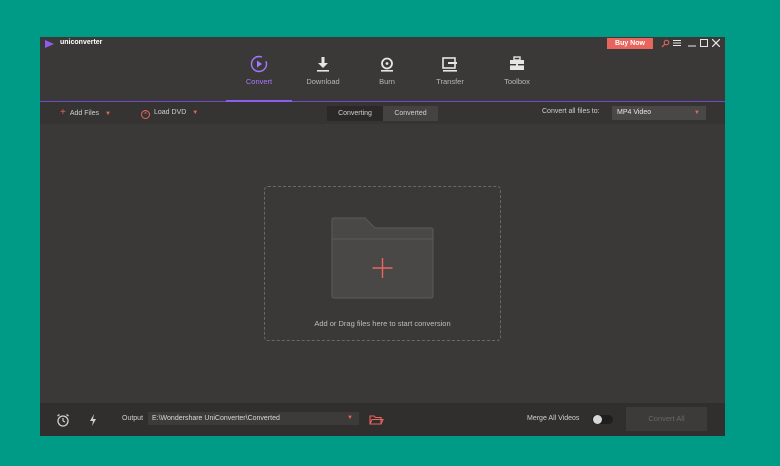 The width and height of the screenshot is (780, 466). Describe the element at coordinates (387, 76) in the screenshot. I see `nav-burn: Burn` at that location.